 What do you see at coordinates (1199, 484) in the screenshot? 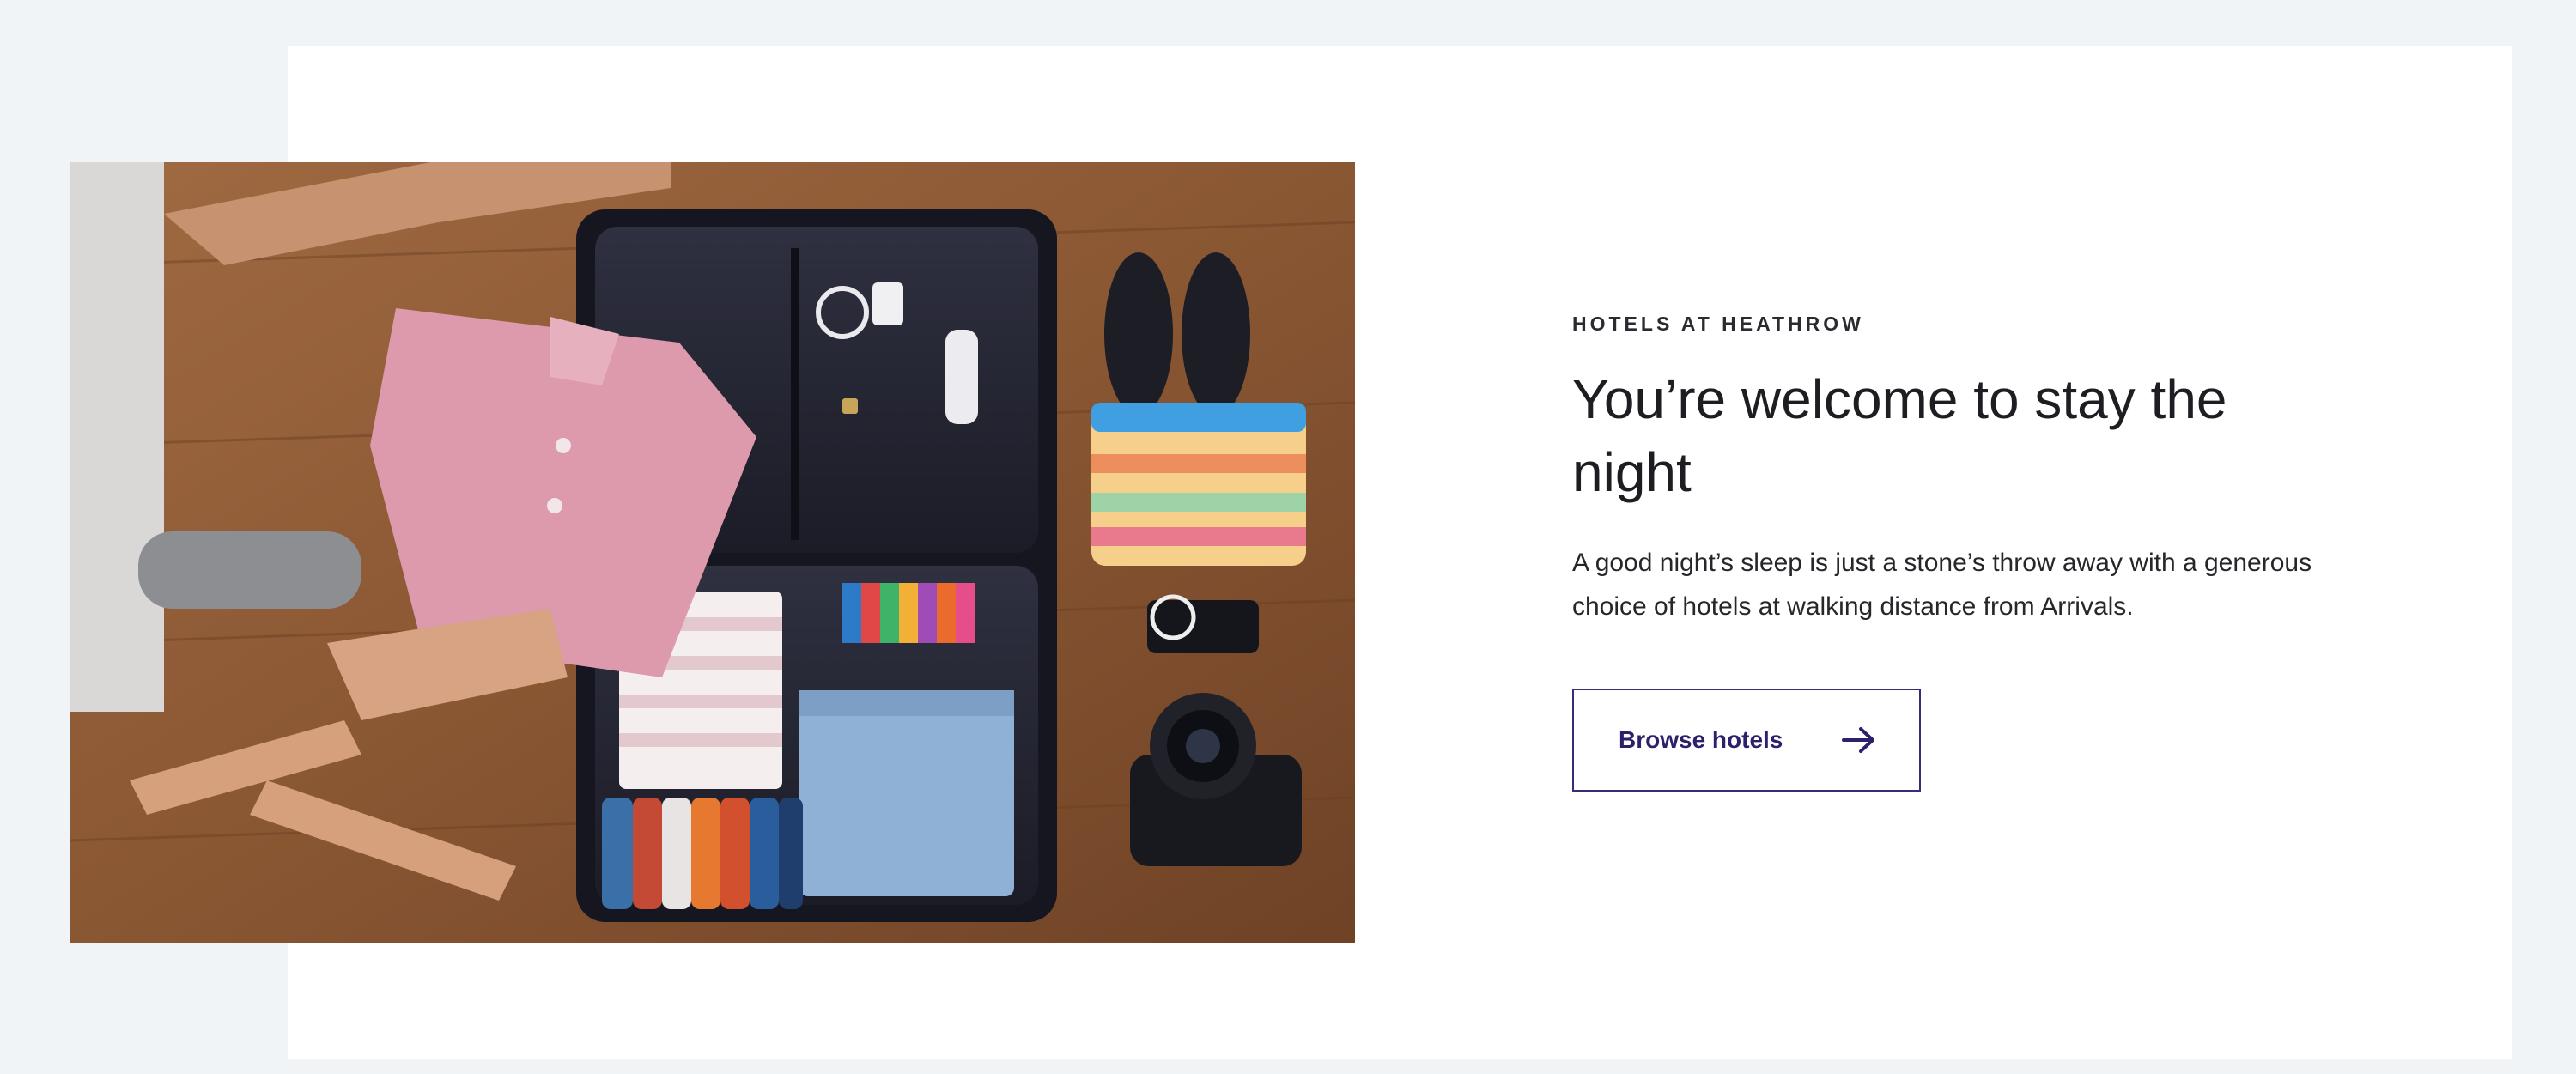
I see `swim-shorts` at bounding box center [1199, 484].